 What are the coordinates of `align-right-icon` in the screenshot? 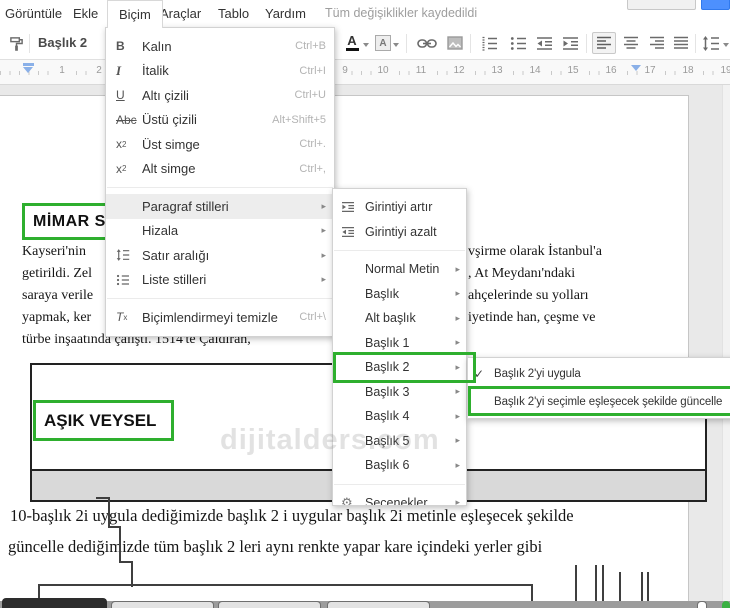 It's located at (657, 43).